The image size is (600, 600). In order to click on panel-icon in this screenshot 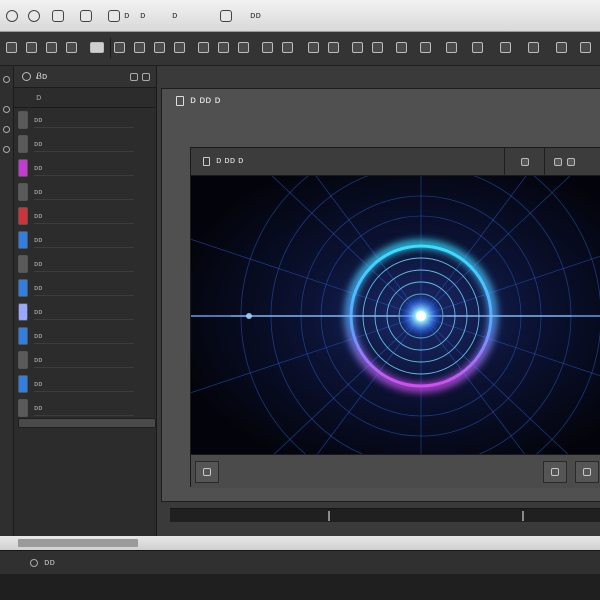, I will do `click(206, 161)`.